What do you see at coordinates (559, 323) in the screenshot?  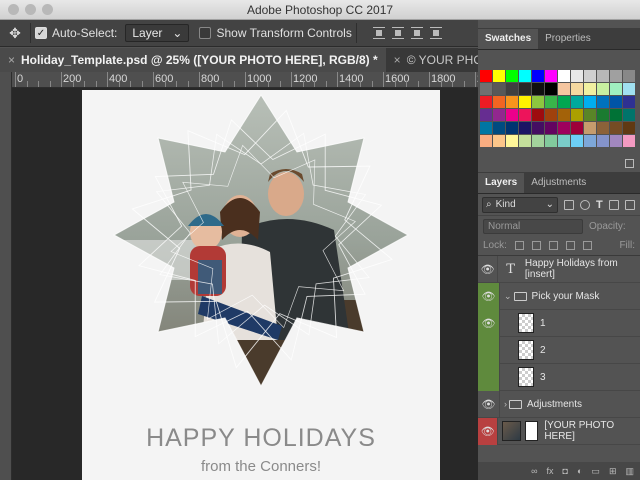 I see `layer-row-mask-1: 👁 1` at bounding box center [559, 323].